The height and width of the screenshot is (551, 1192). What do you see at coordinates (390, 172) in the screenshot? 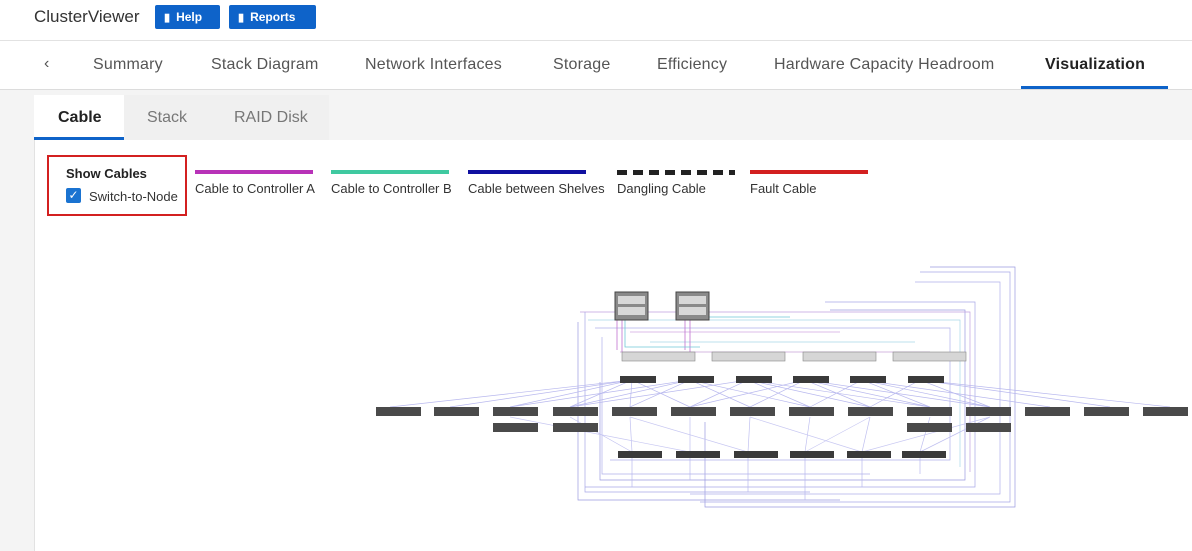
I see `legend-line-controller-b` at bounding box center [390, 172].